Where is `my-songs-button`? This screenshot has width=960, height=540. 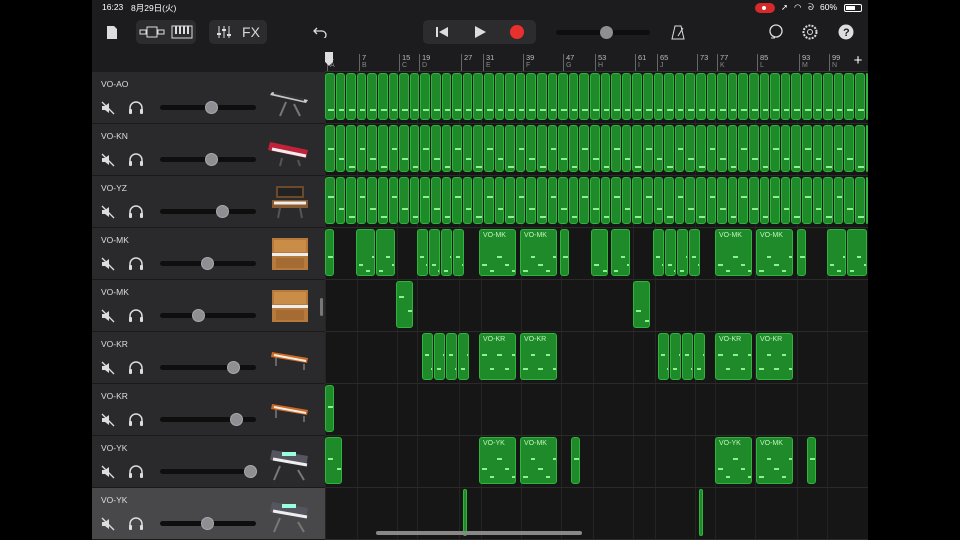 my-songs-button is located at coordinates (112, 32).